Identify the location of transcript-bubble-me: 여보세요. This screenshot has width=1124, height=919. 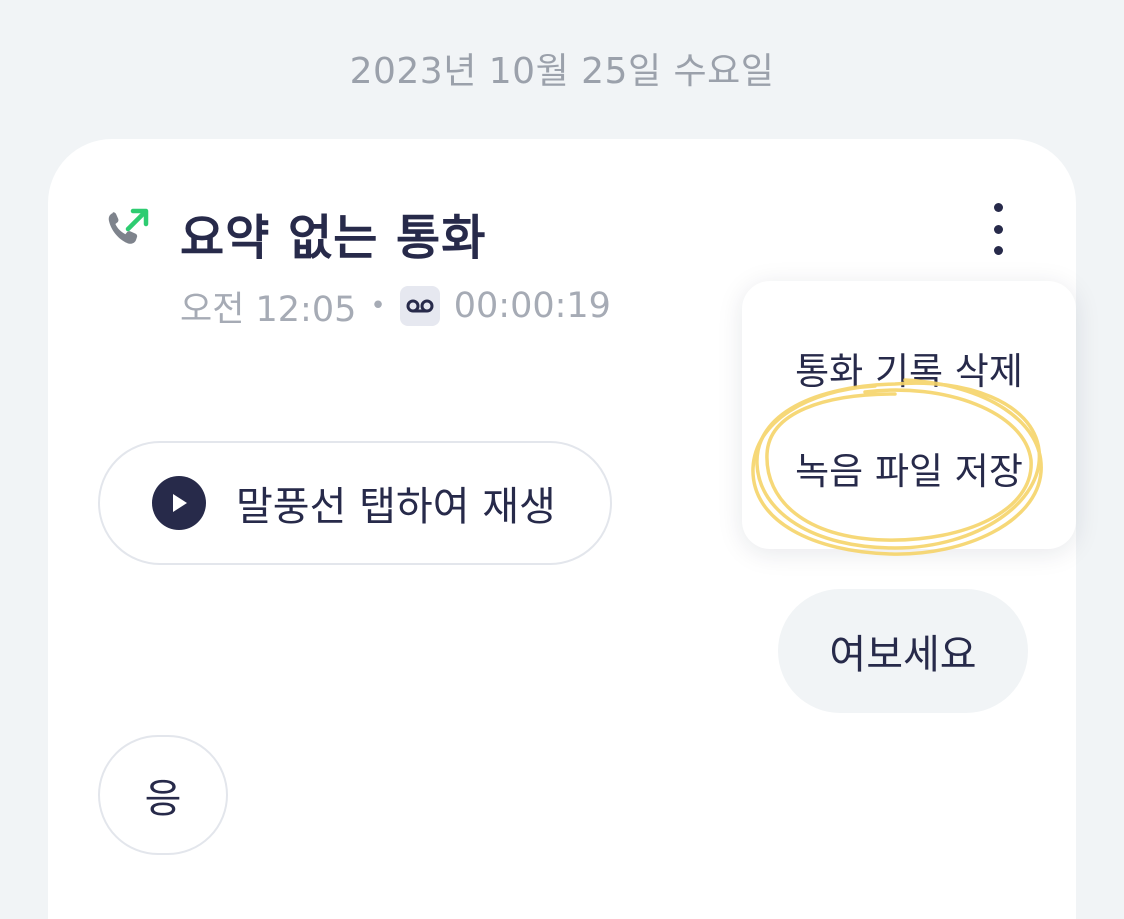
(903, 651).